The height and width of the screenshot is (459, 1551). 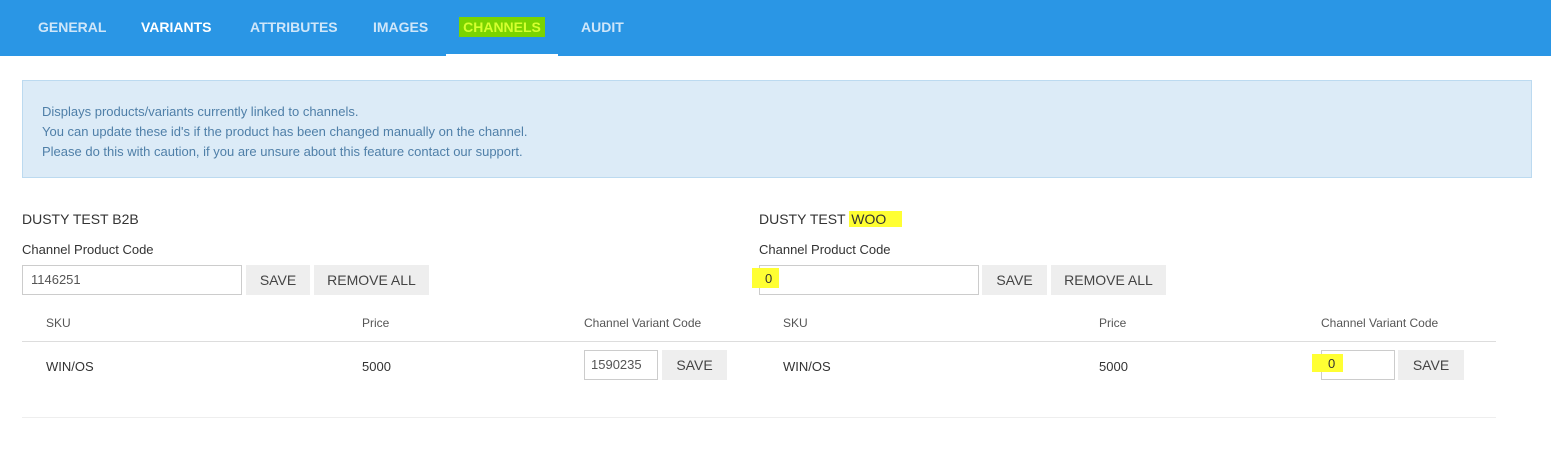 What do you see at coordinates (804, 219) in the screenshot?
I see `channel-title-prefix: DUSTY TEST` at bounding box center [804, 219].